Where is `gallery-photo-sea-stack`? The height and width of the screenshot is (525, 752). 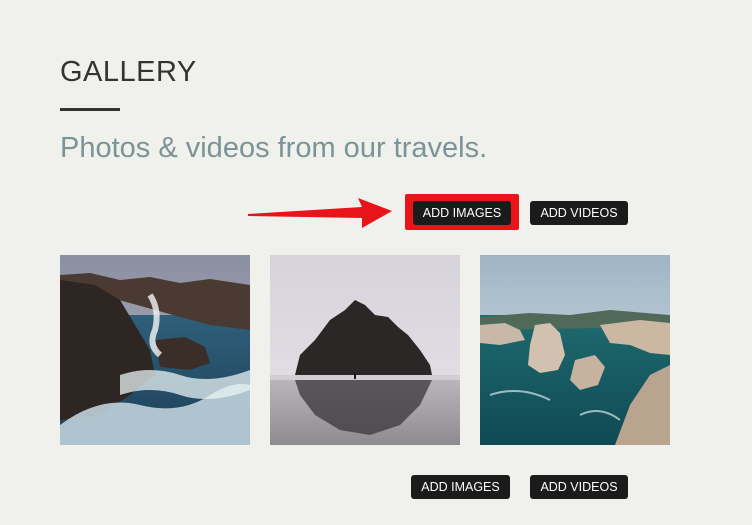 gallery-photo-sea-stack is located at coordinates (365, 350).